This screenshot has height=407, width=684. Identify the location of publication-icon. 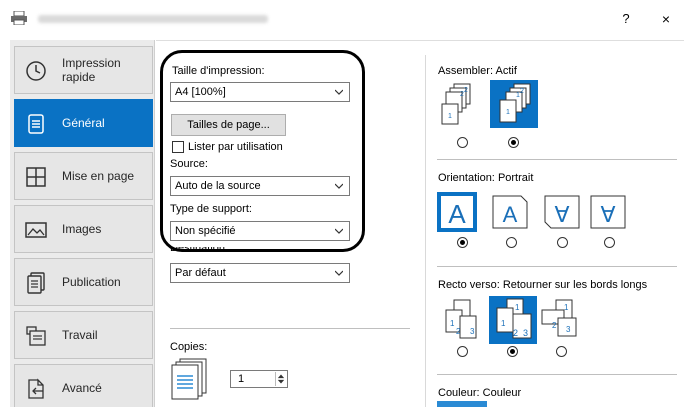
(36, 283).